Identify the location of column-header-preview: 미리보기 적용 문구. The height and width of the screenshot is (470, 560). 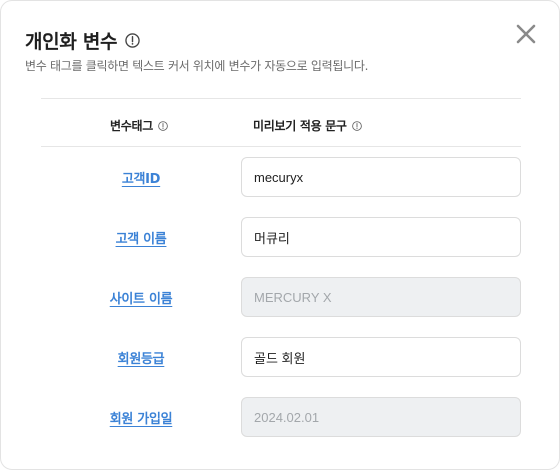
(307, 125).